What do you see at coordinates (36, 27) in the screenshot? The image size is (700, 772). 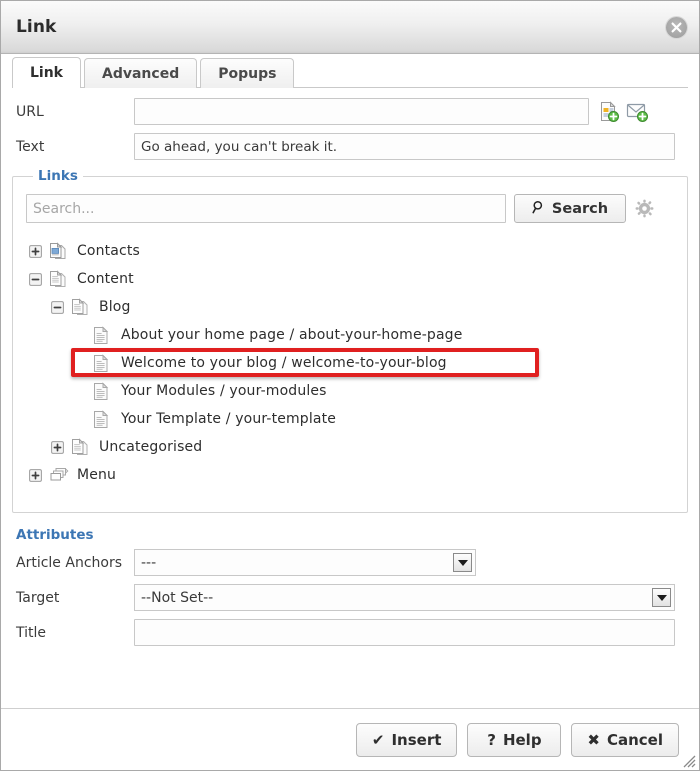 I see `dialog-title: Link` at bounding box center [36, 27].